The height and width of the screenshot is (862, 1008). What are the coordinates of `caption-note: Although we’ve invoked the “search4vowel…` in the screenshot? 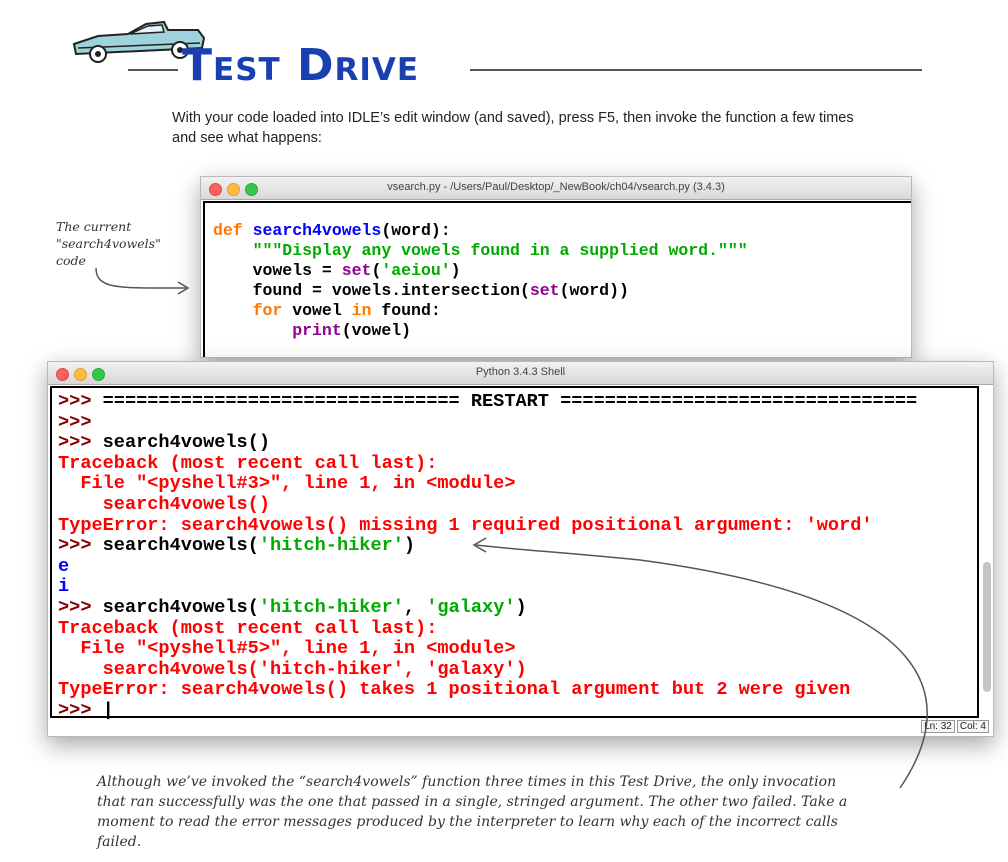 It's located at (472, 812).